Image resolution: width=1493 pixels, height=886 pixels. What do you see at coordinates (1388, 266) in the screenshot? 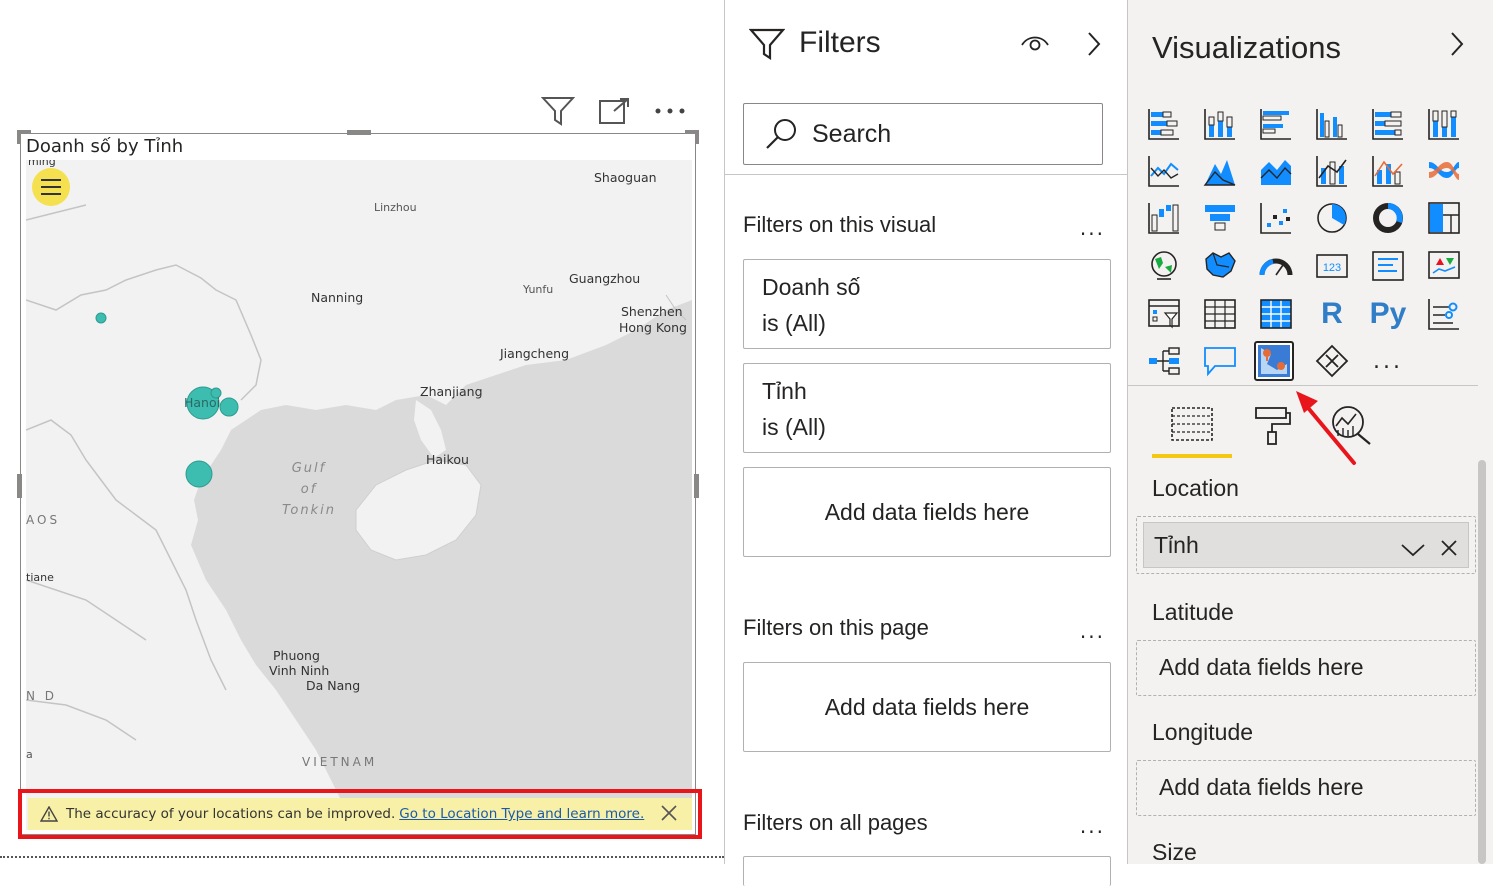
I see `multi-row-card-icon` at bounding box center [1388, 266].